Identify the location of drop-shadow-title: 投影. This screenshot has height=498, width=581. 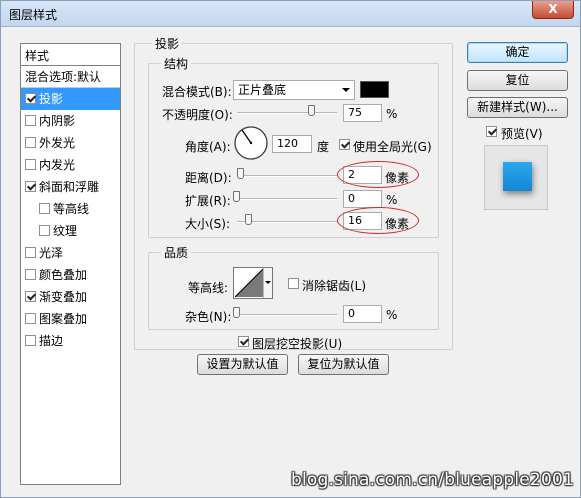
(167, 43).